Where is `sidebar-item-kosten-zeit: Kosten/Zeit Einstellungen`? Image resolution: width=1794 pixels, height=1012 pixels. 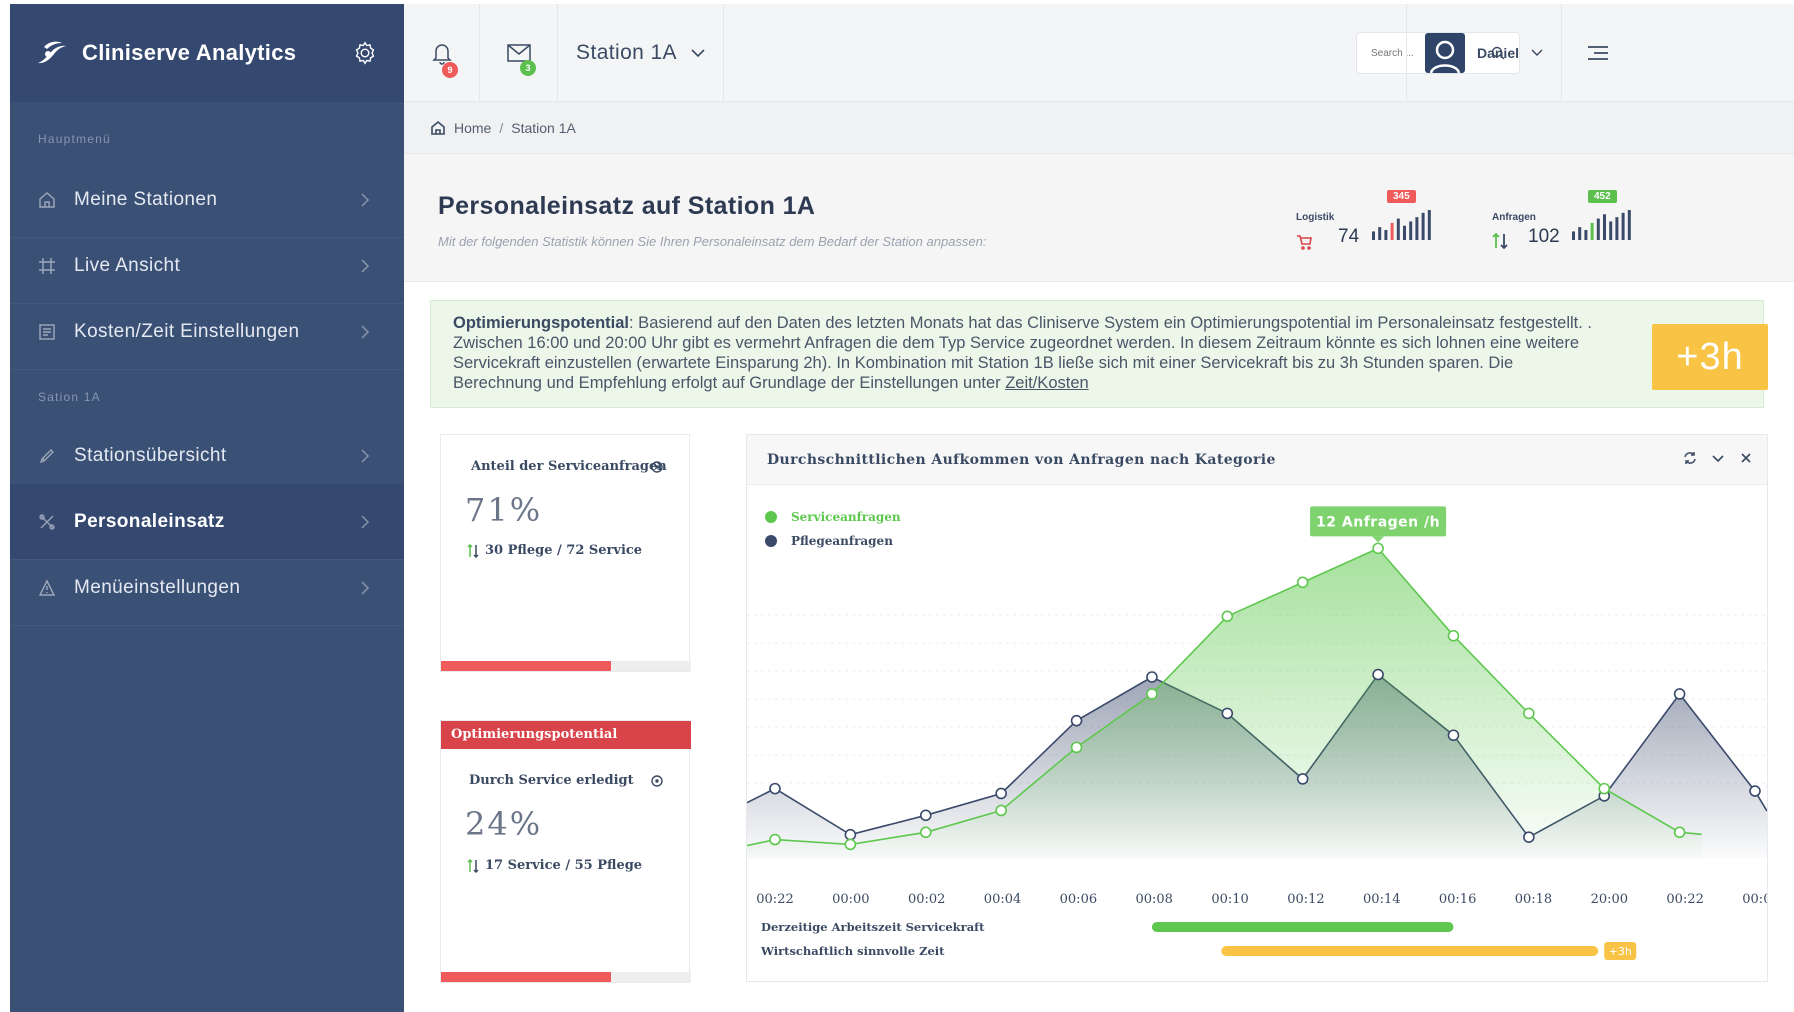 sidebar-item-kosten-zeit: Kosten/Zeit Einstellungen is located at coordinates (207, 332).